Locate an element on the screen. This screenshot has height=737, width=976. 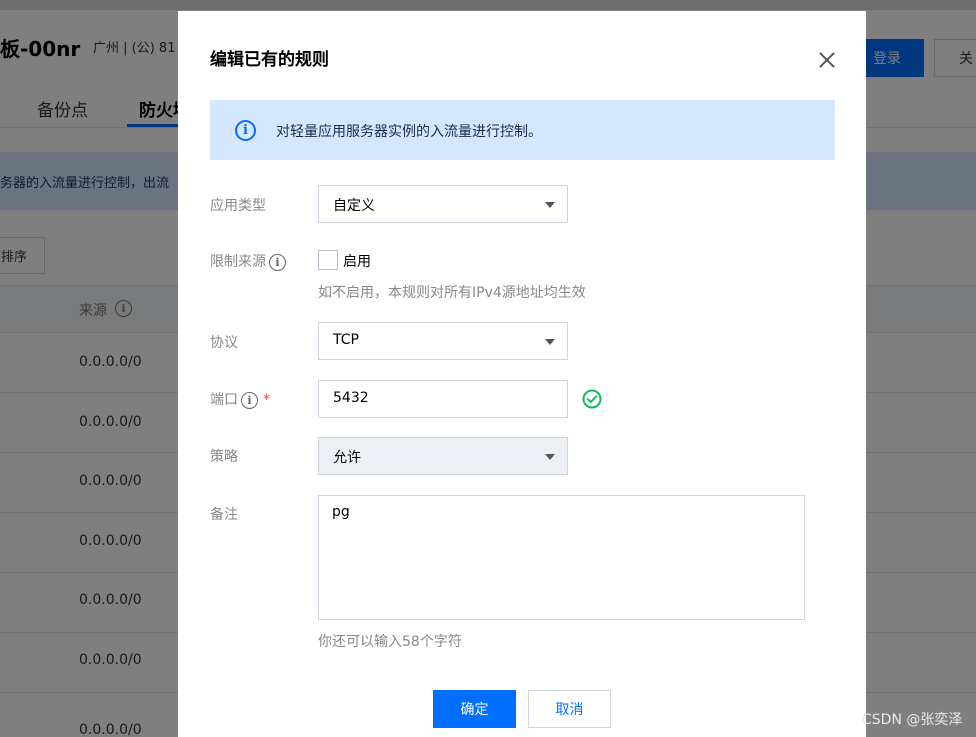
cancel-button: 取消 is located at coordinates (569, 709).